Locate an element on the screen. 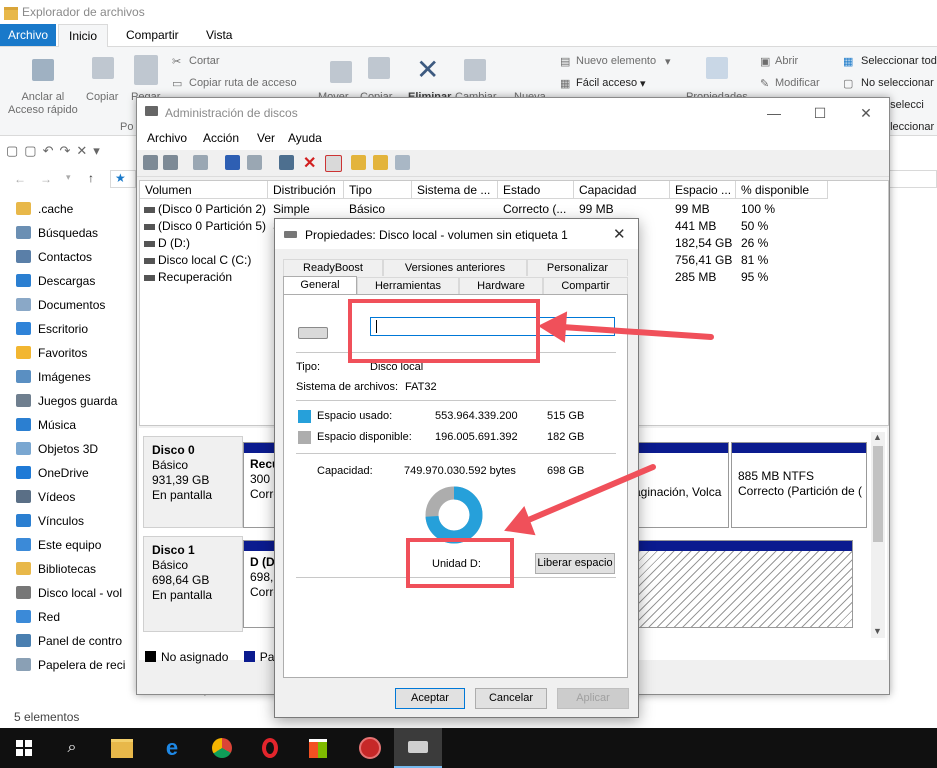  opera-icon is located at coordinates (270, 748).